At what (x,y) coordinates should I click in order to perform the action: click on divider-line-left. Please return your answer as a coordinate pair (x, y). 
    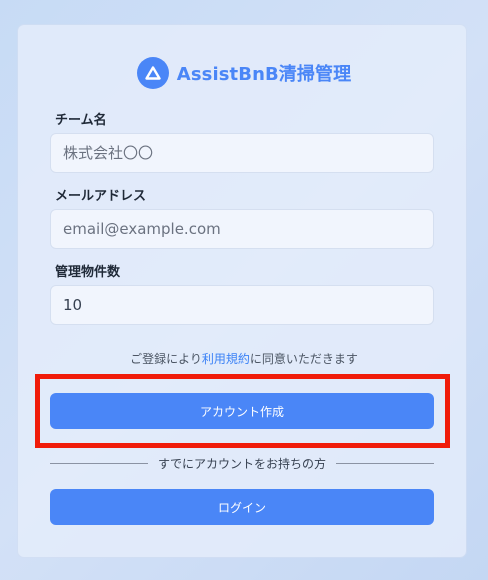
    Looking at the image, I should click on (99, 463).